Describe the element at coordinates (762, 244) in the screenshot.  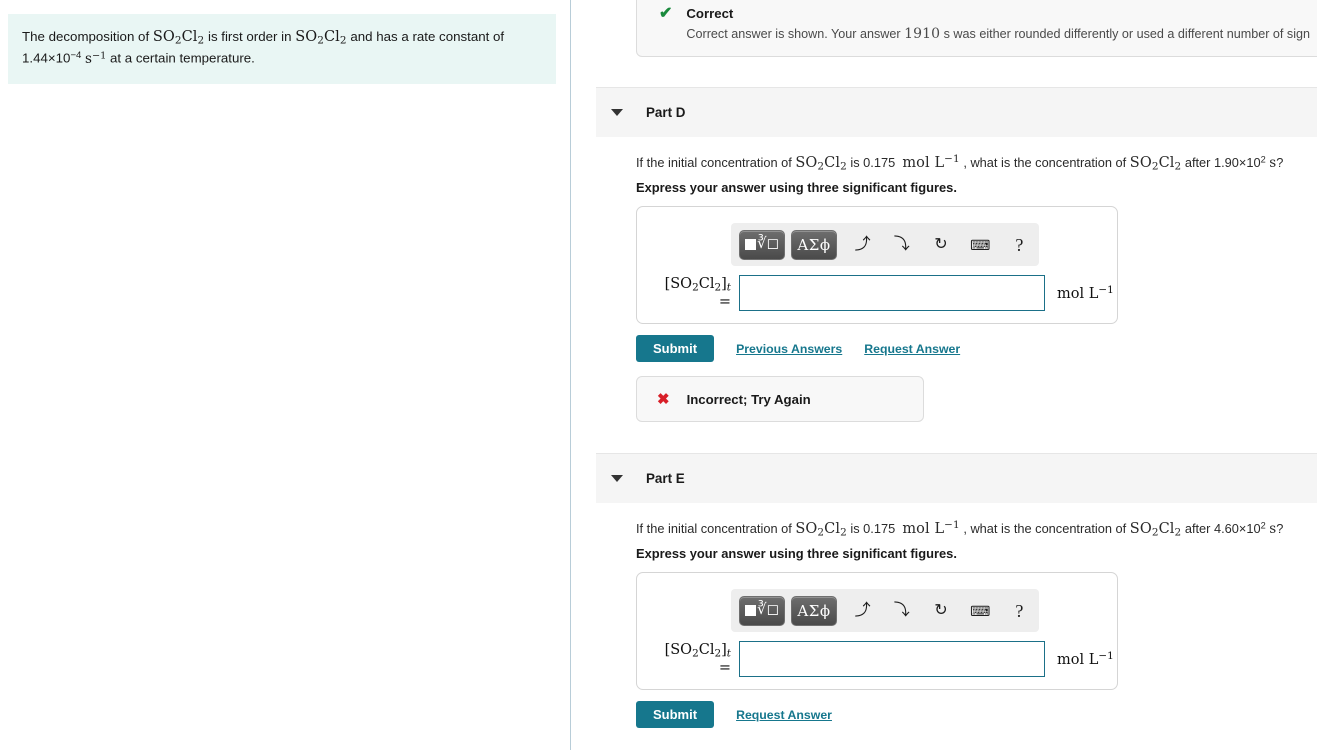
I see `template-button-d: ∛◻` at that location.